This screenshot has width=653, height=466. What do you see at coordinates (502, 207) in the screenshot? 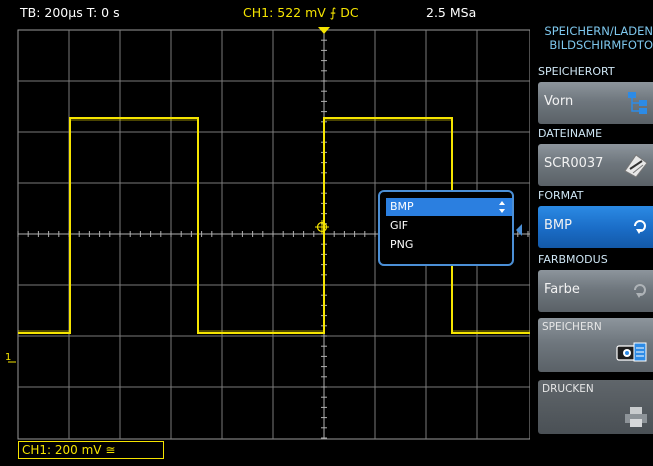
I see `up-down-arrows-icon` at bounding box center [502, 207].